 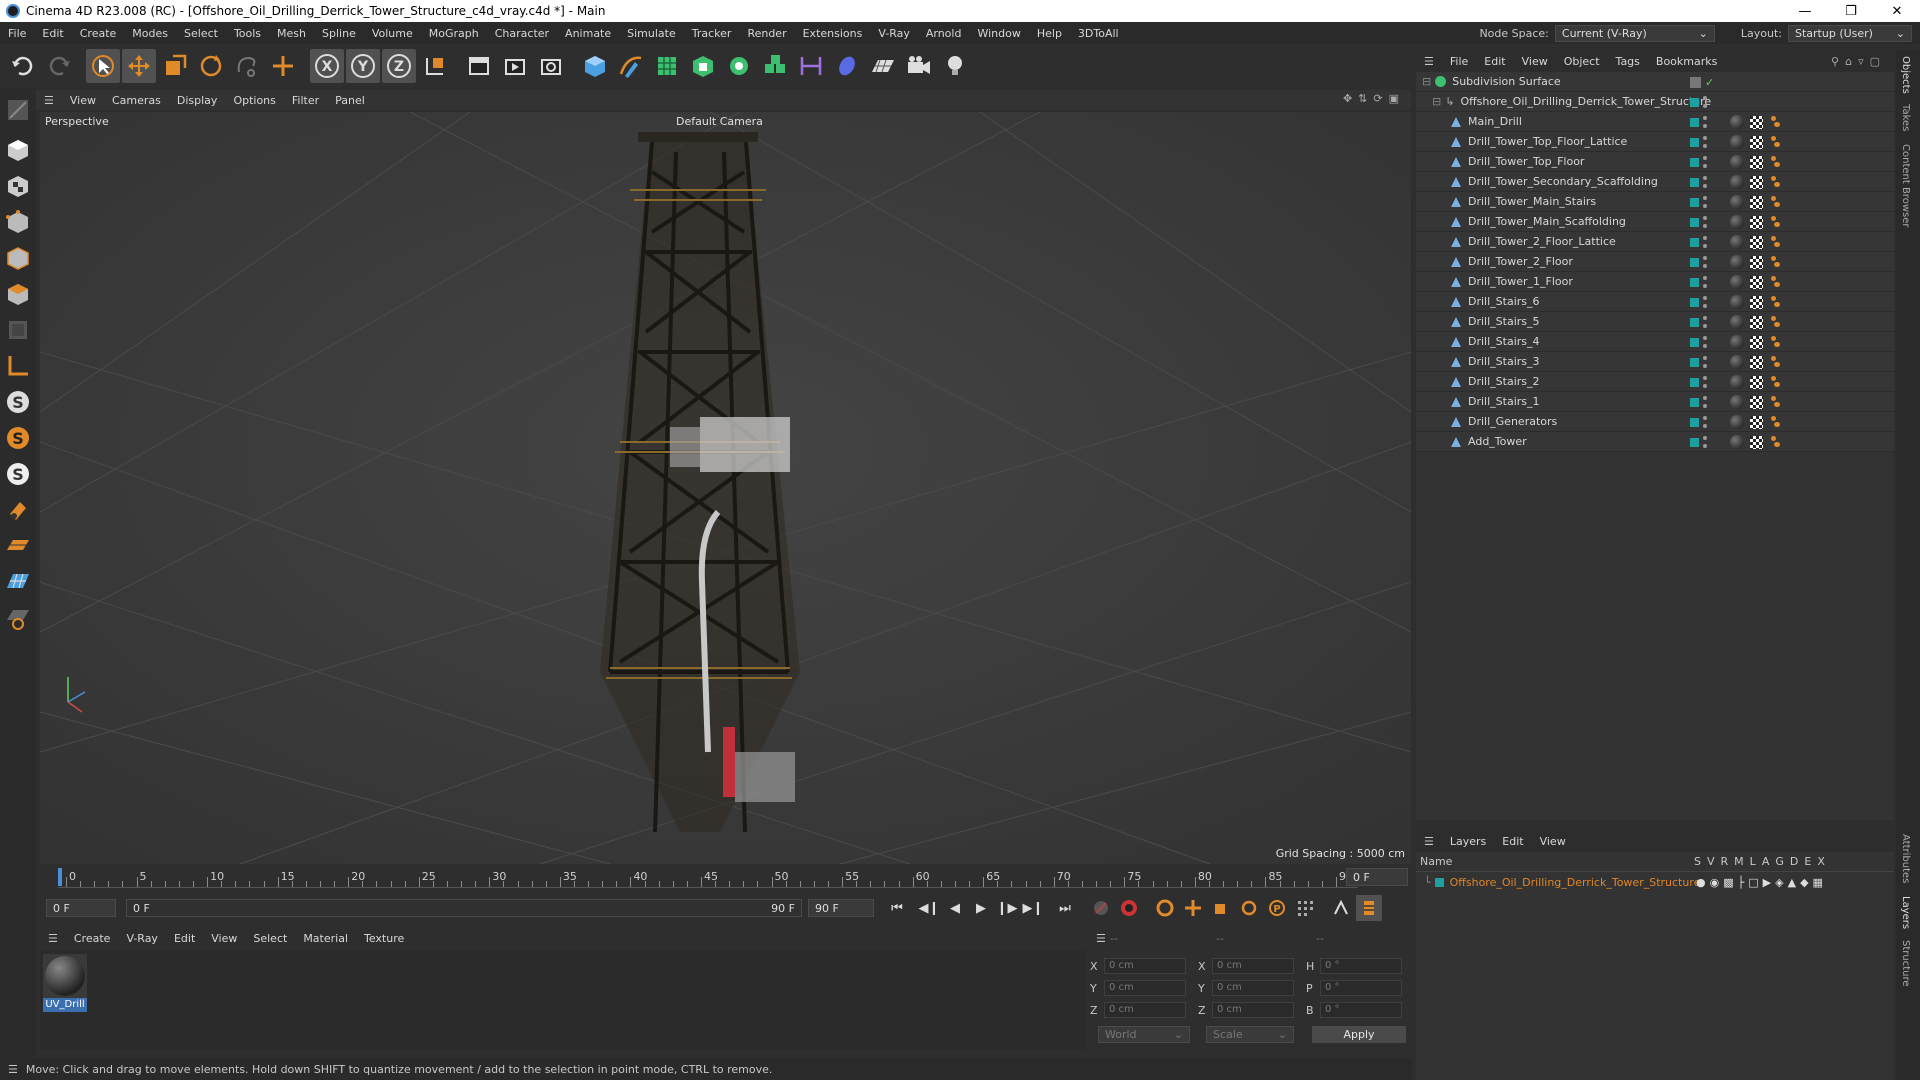 I want to click on menu-extensions: Extensions, so click(x=833, y=33).